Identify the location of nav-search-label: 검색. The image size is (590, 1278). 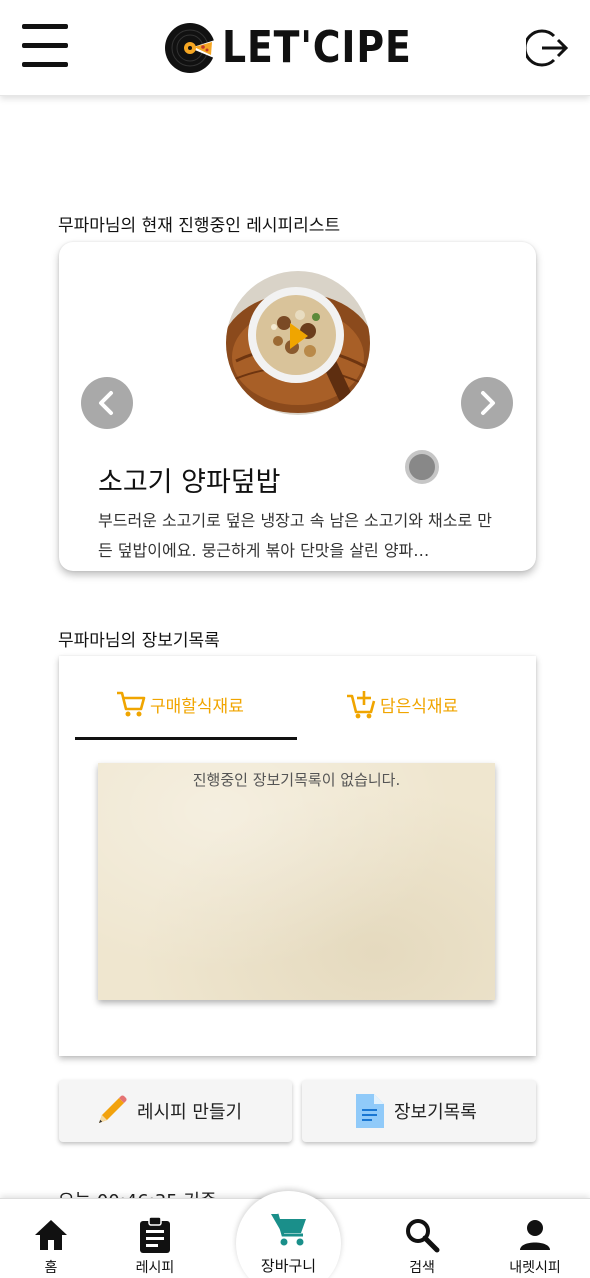
(422, 1268).